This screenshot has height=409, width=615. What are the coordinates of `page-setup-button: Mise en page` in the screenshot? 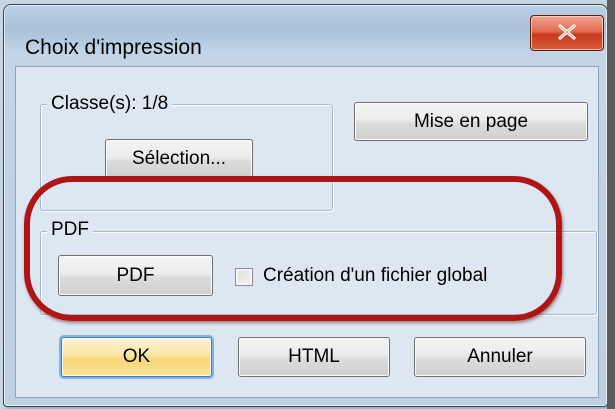 It's located at (471, 121).